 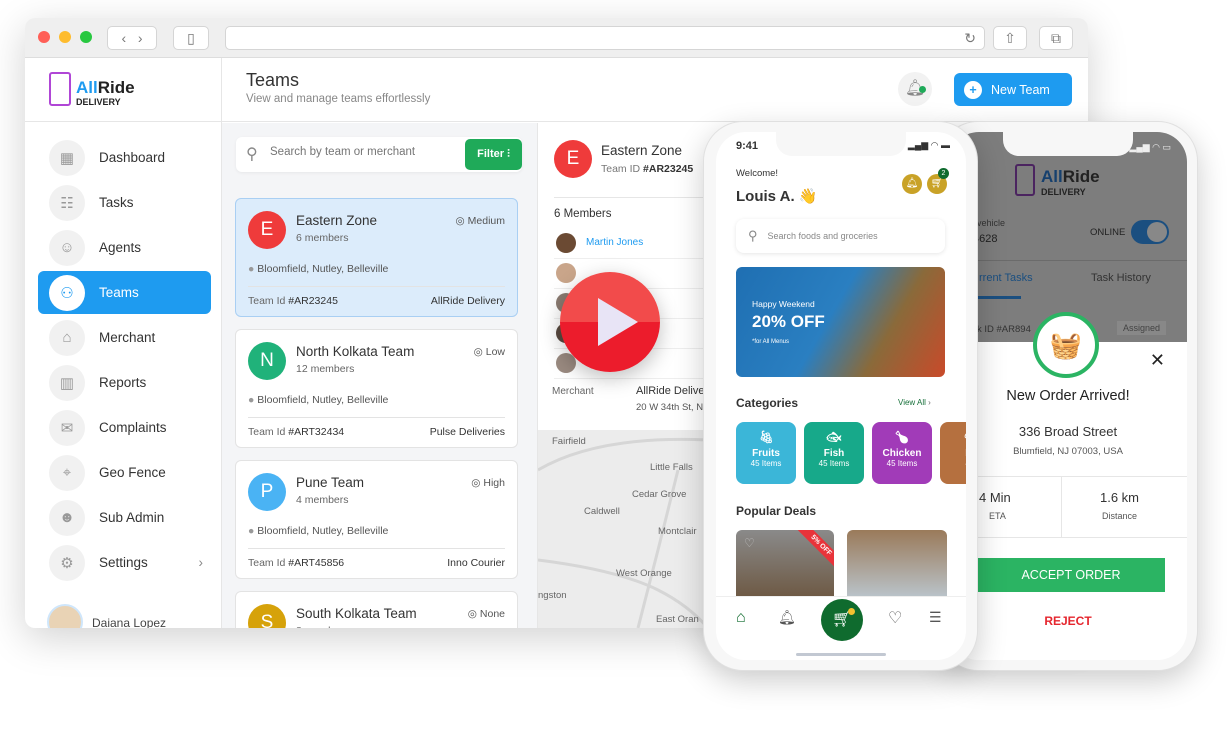 I want to click on sidebar-item-sub-admin: ☻ Sub Admin, so click(x=124, y=517).